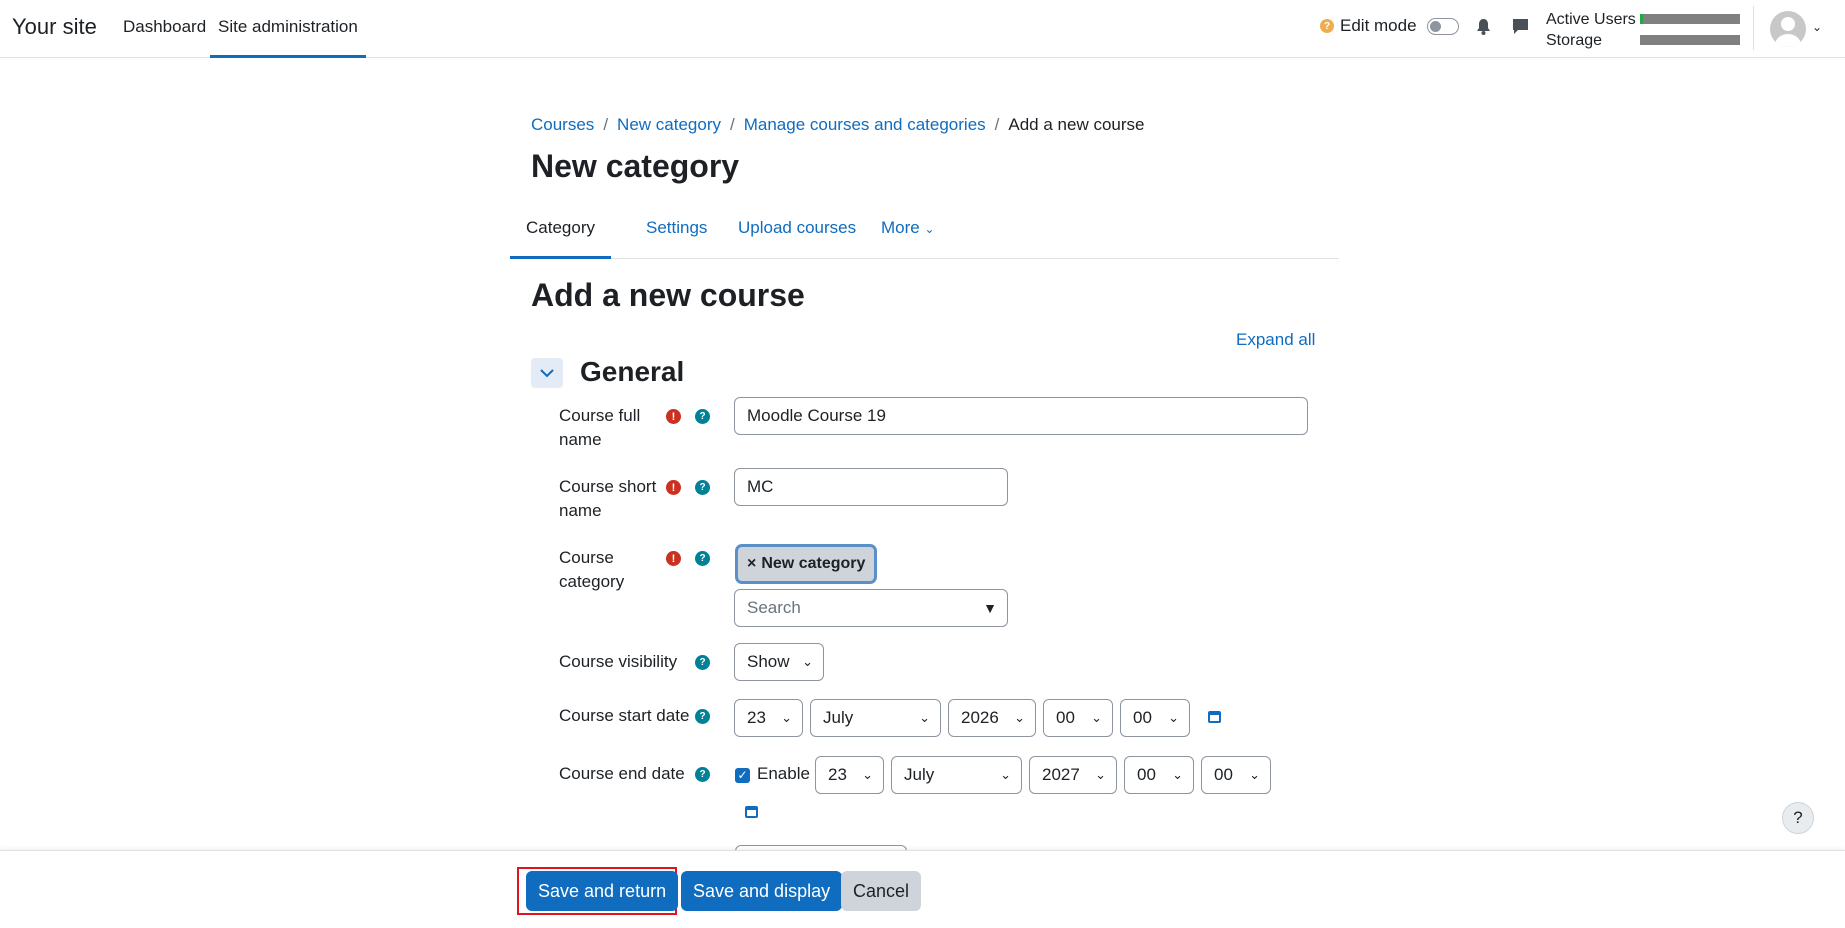 The height and width of the screenshot is (928, 1845). Describe the element at coordinates (608, 498) in the screenshot. I see `shortname-label: Course short name` at that location.